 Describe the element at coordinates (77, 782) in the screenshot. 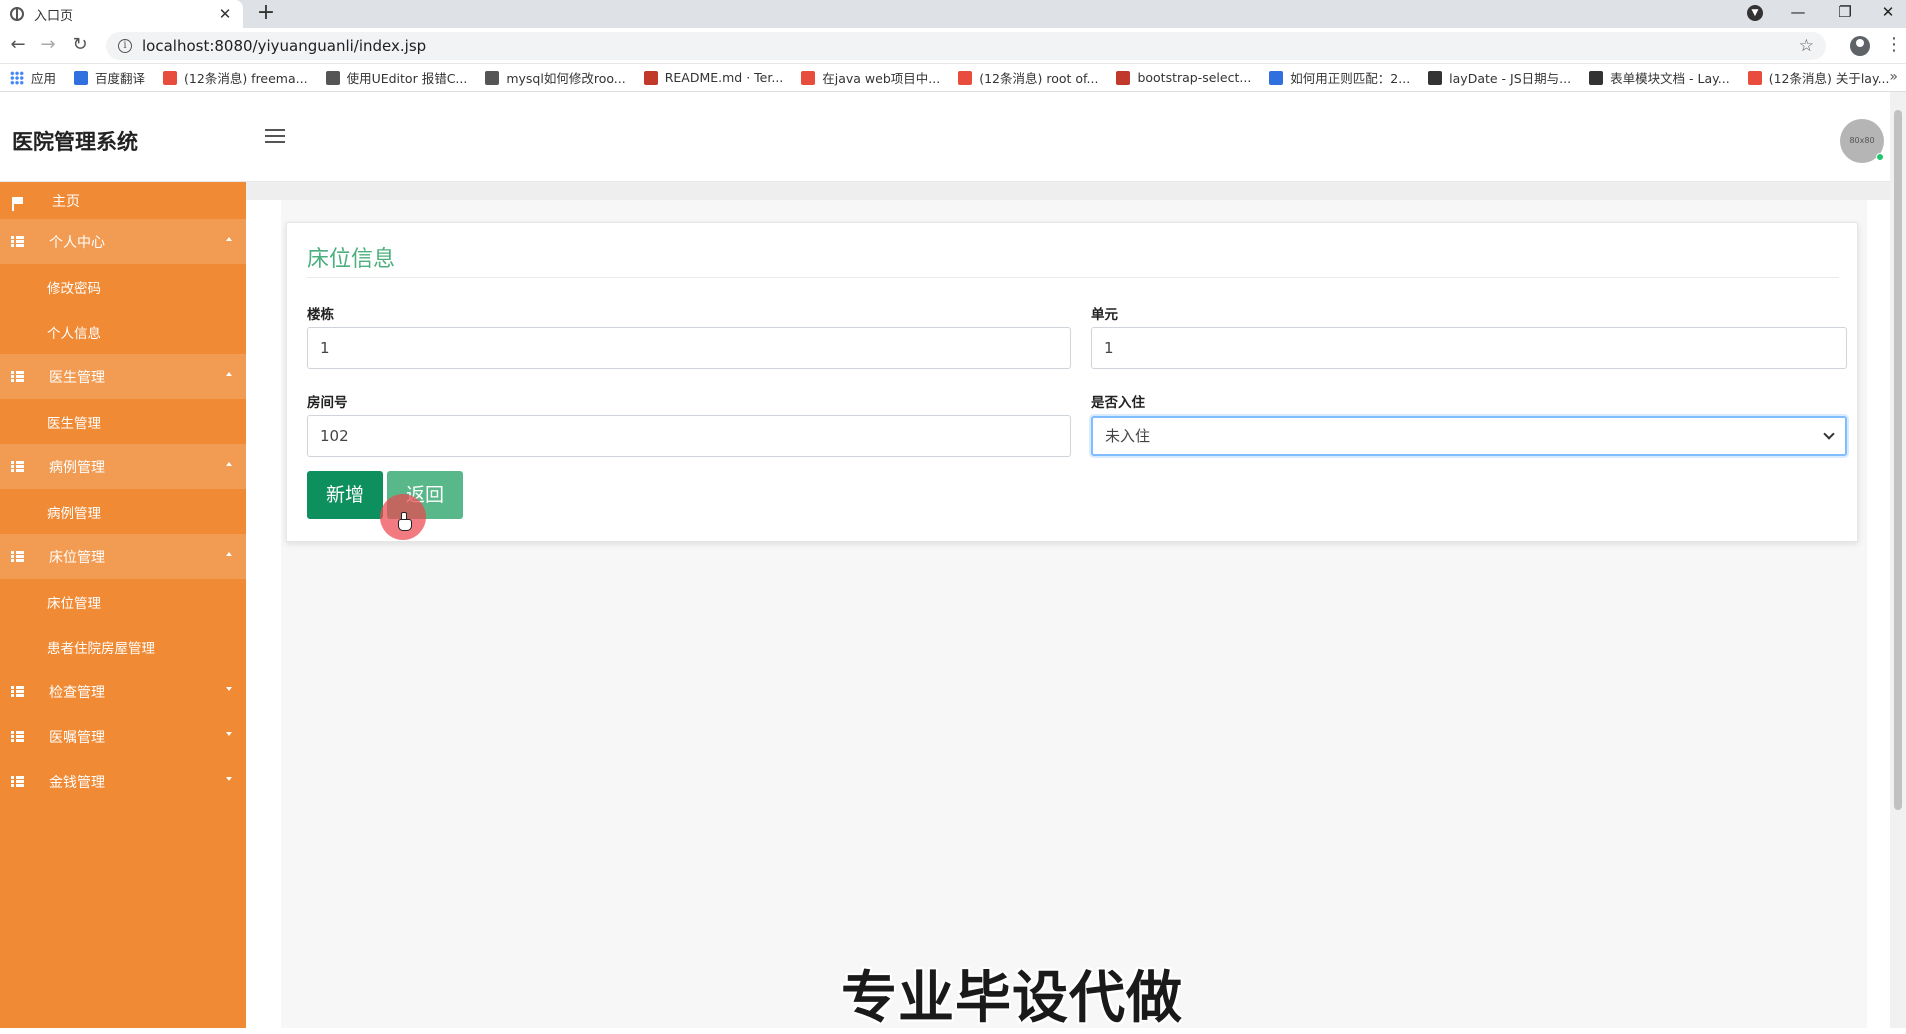

I see `sidebar-item-label: 金钱管理` at that location.